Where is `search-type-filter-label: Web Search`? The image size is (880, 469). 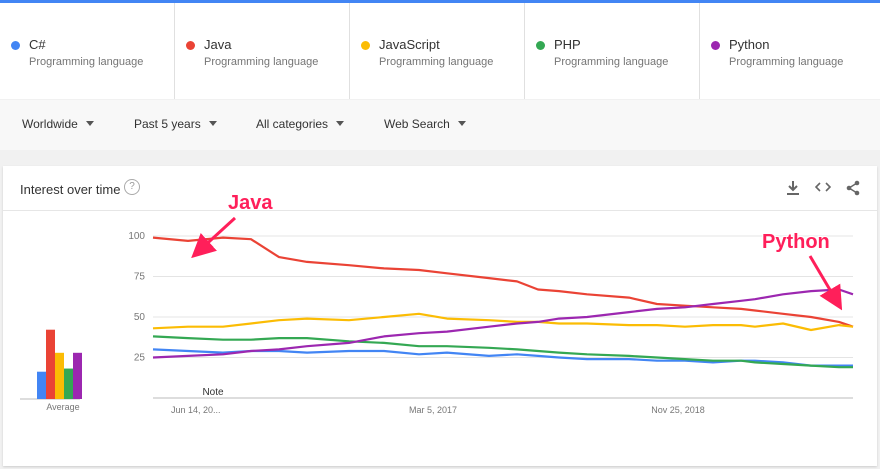
search-type-filter-label: Web Search is located at coordinates (417, 124).